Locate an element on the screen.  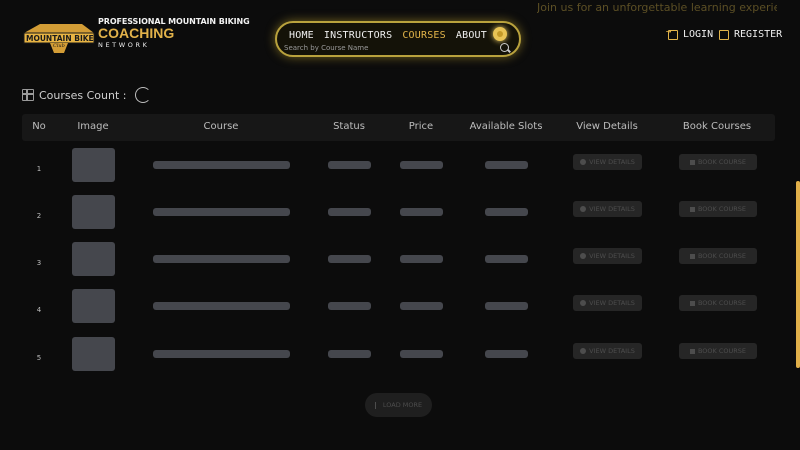
edit-icon is located at coordinates (724, 34).